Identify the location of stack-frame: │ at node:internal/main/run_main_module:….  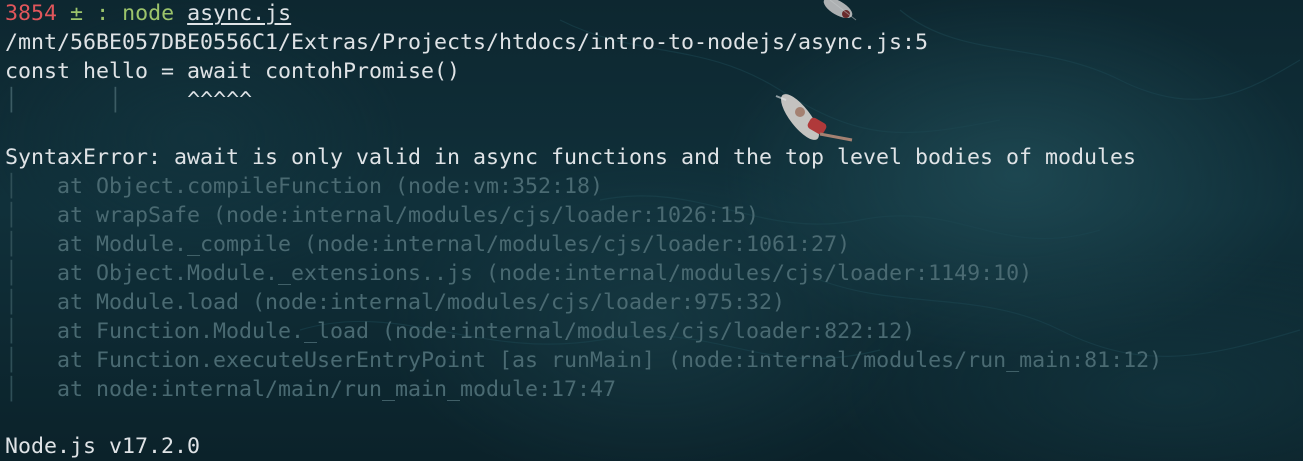
(311, 389).